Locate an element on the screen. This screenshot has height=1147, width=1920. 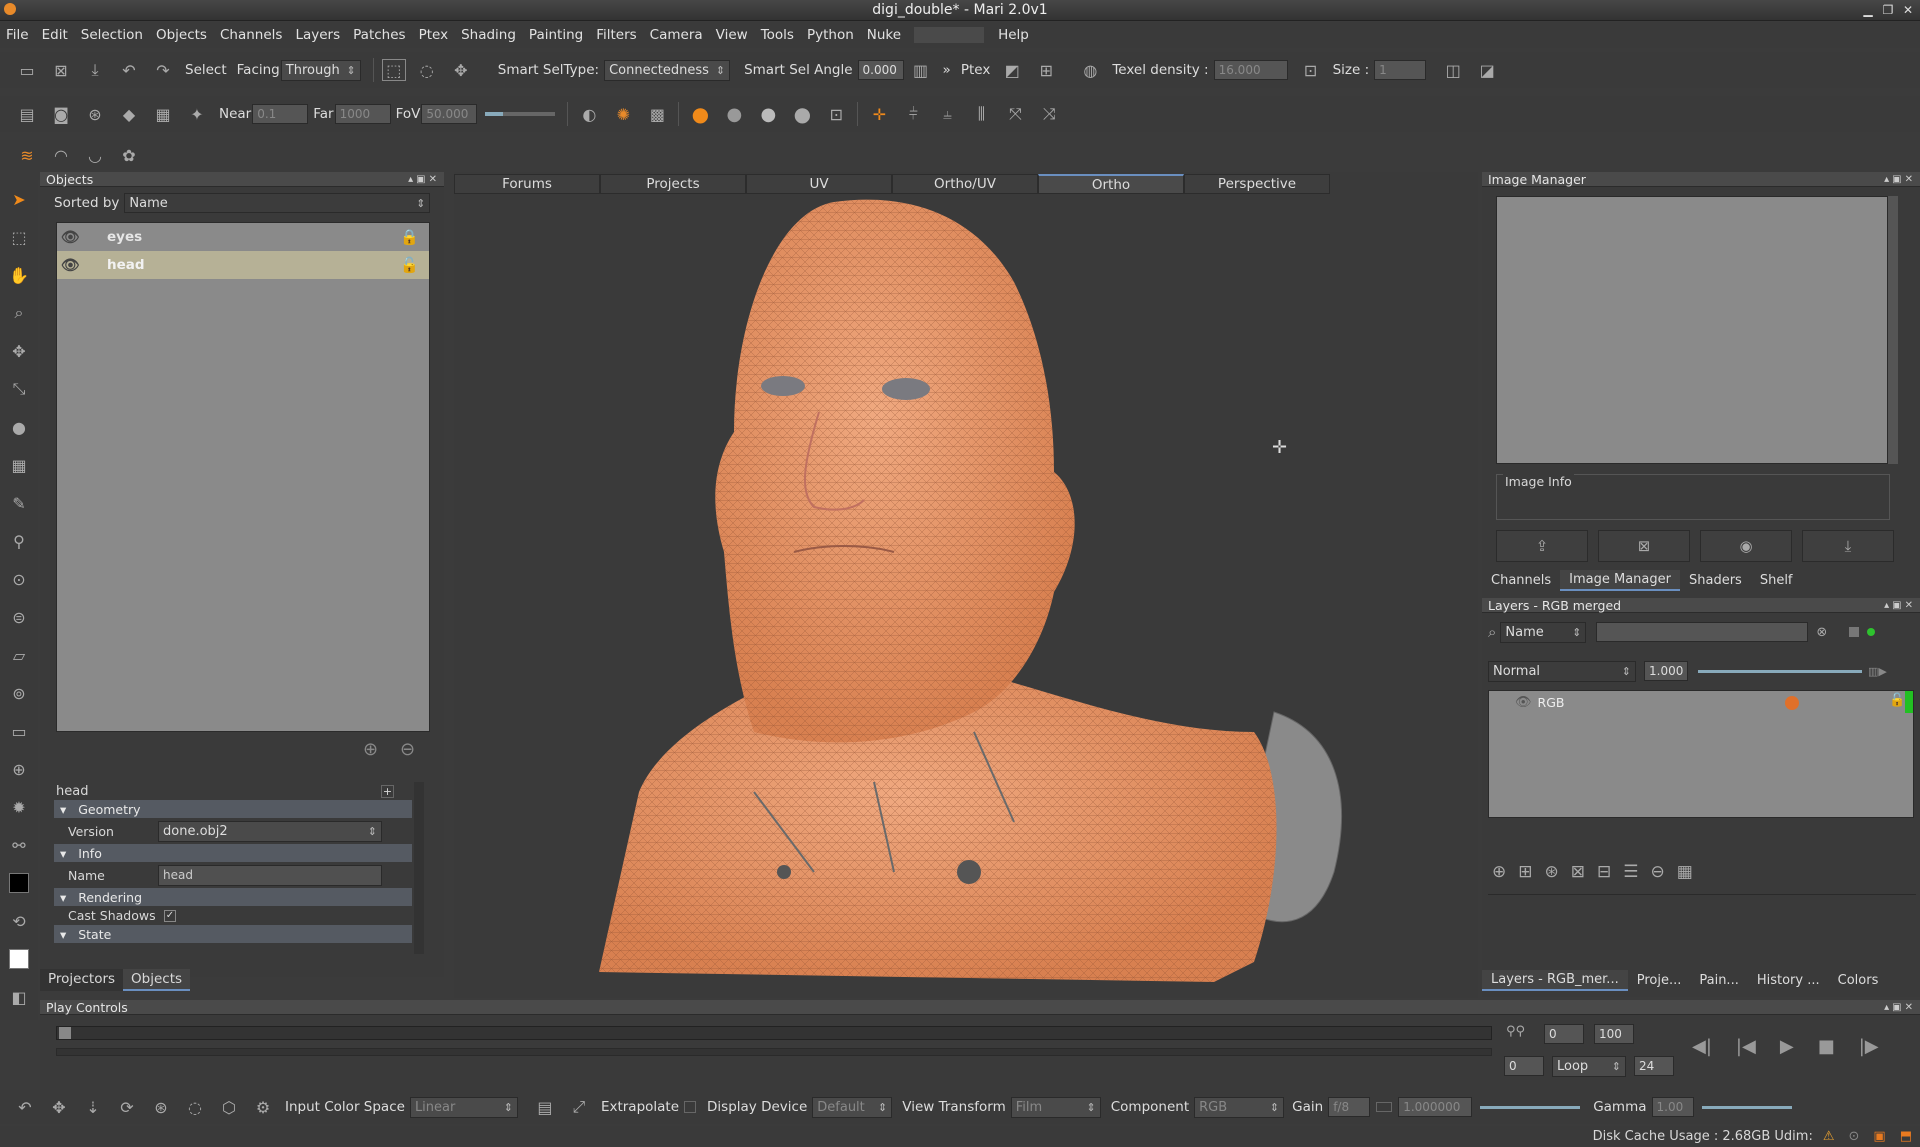
fps-input: 24 is located at coordinates (1654, 1066).